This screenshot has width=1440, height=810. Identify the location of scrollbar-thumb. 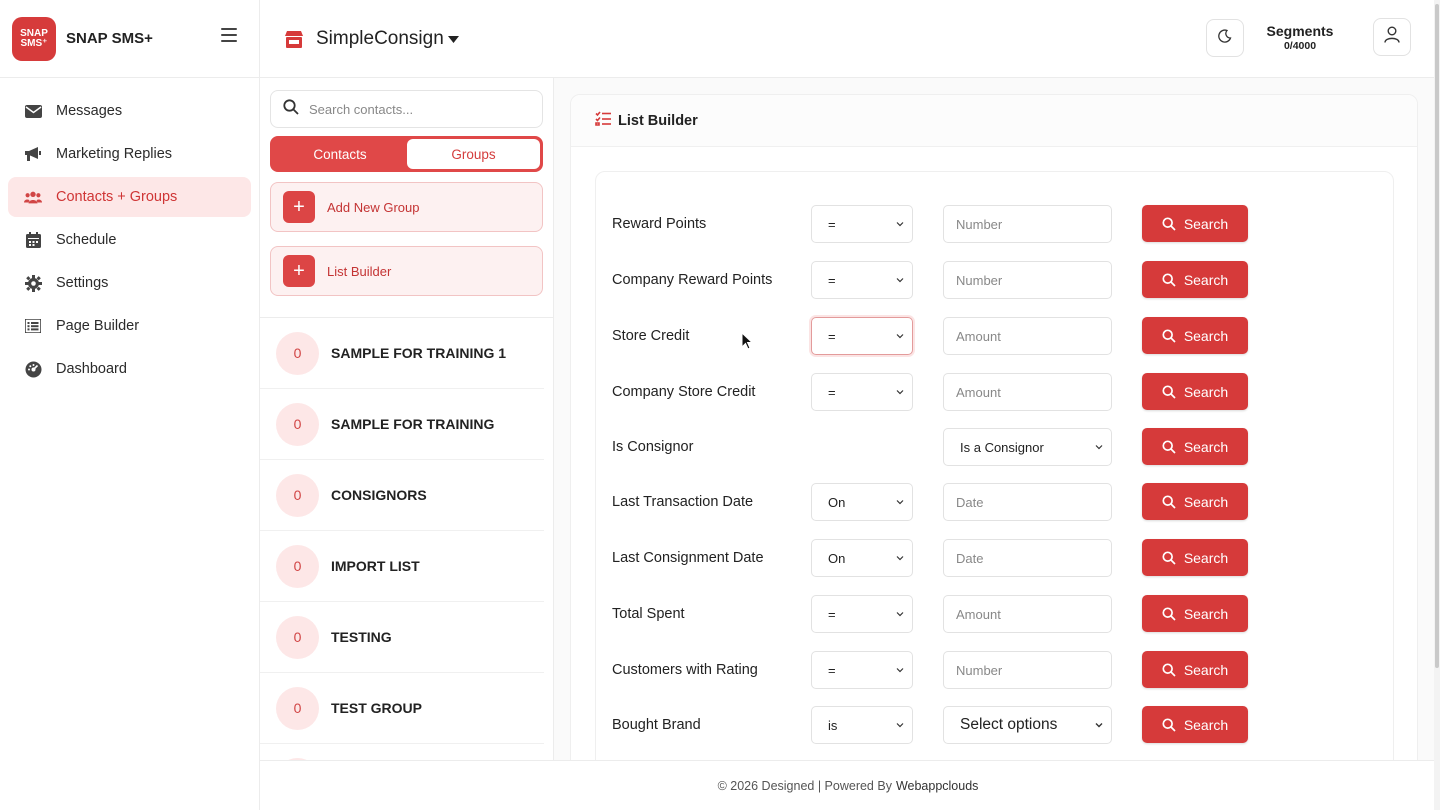
(1437, 336).